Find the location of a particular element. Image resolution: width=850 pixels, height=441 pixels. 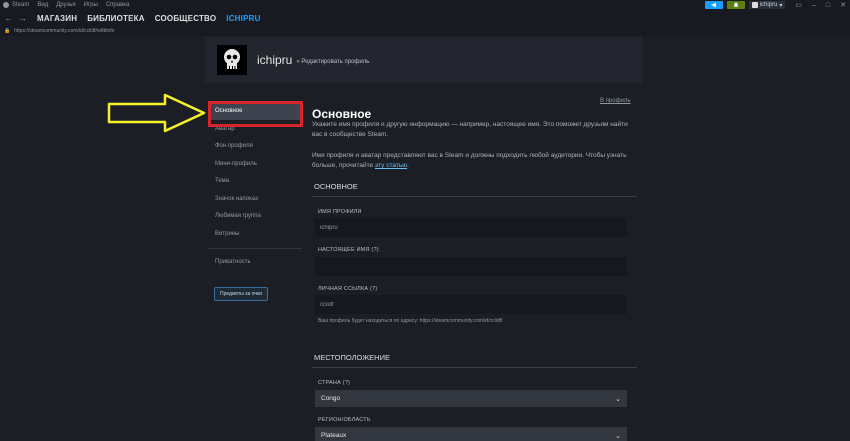

bell-icon is located at coordinates (736, 4).